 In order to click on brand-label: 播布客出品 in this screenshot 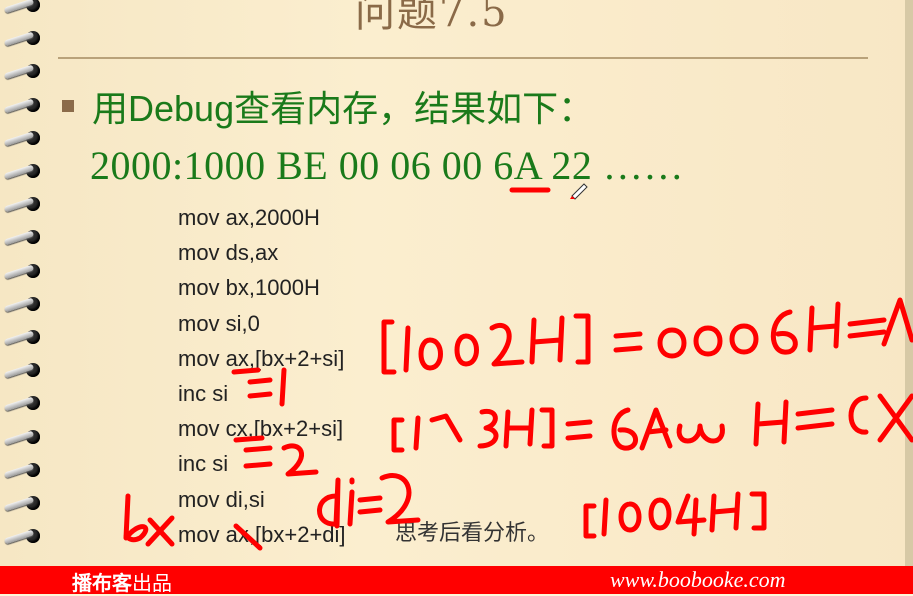, I will do `click(122, 581)`.